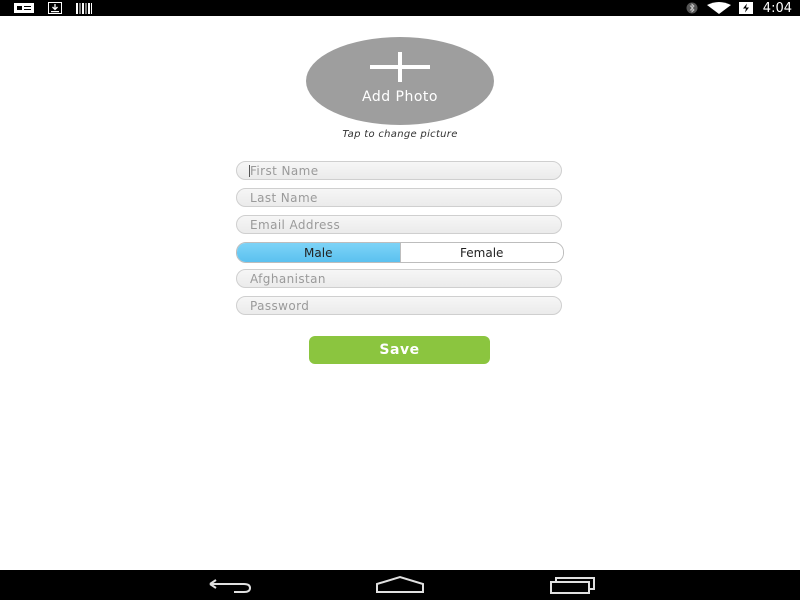 Image resolution: width=800 pixels, height=600 pixels. I want to click on notification-card-icon, so click(24, 8).